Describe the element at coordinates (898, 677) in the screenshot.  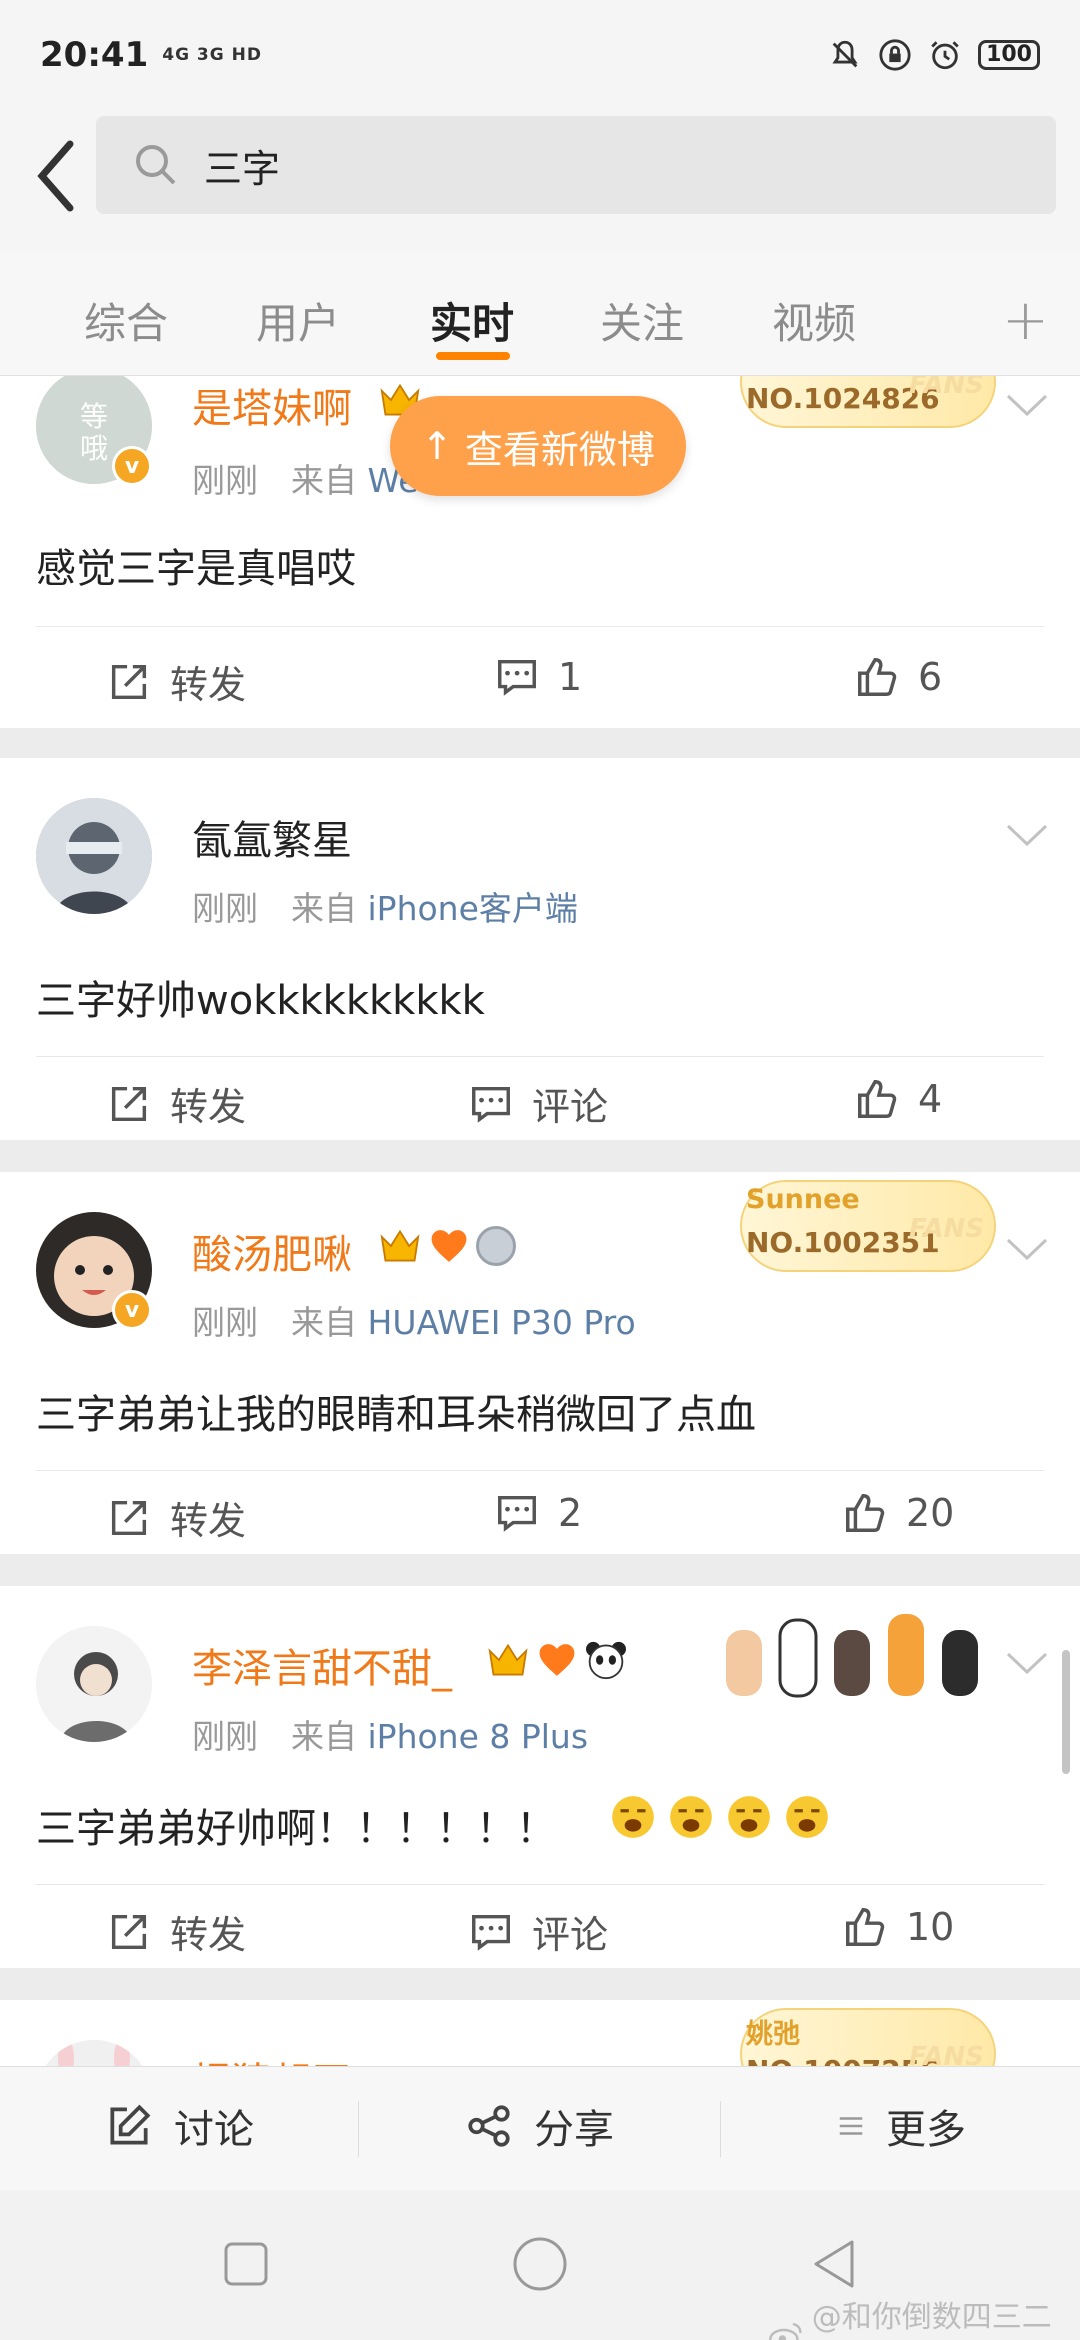
I see `like-button: 6` at that location.